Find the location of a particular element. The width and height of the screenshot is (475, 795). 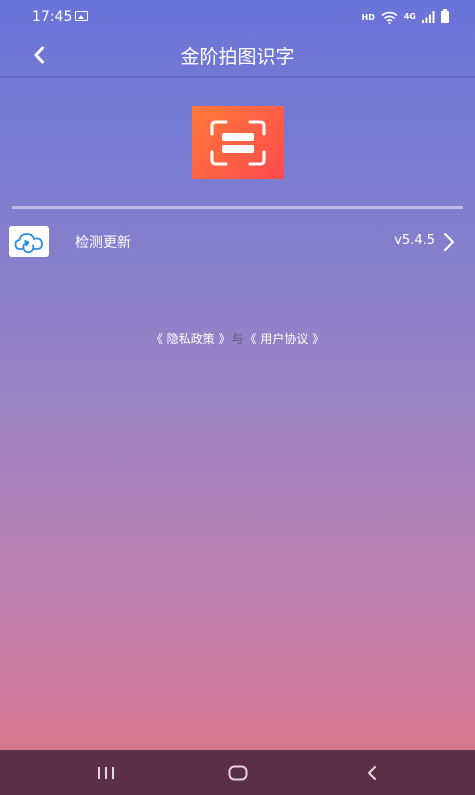

app-logo is located at coordinates (238, 142).